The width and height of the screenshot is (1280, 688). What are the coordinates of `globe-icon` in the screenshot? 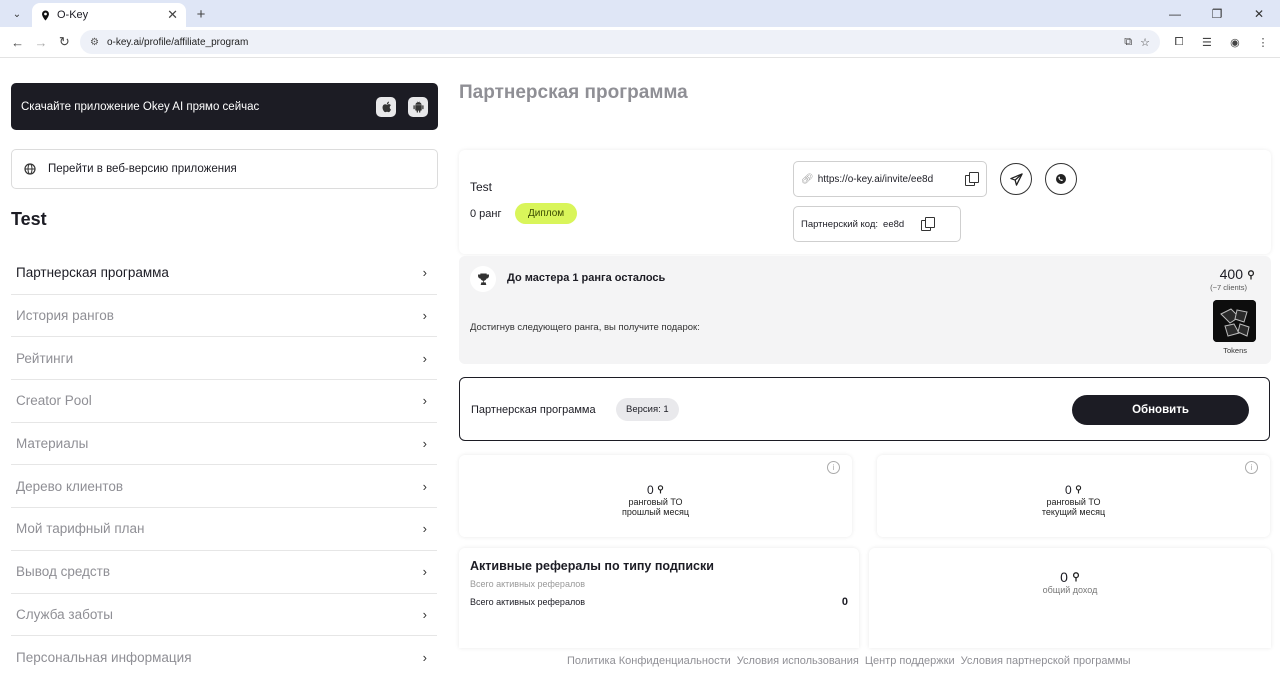 It's located at (30, 169).